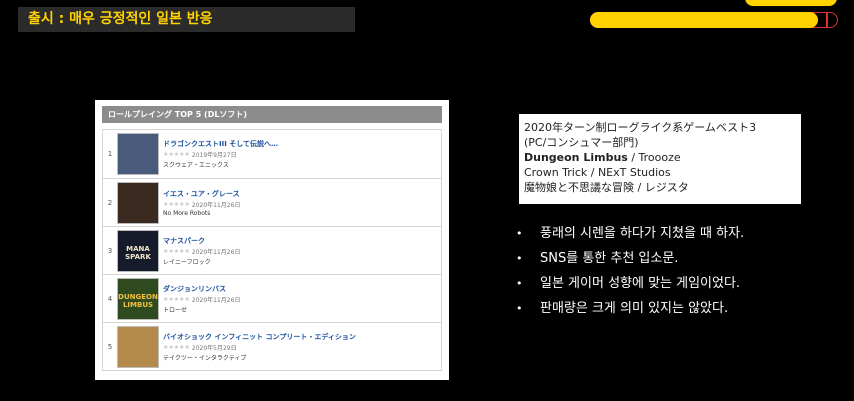 Image resolution: width=854 pixels, height=401 pixels. I want to click on cover-text: MANA SPARK, so click(138, 252).